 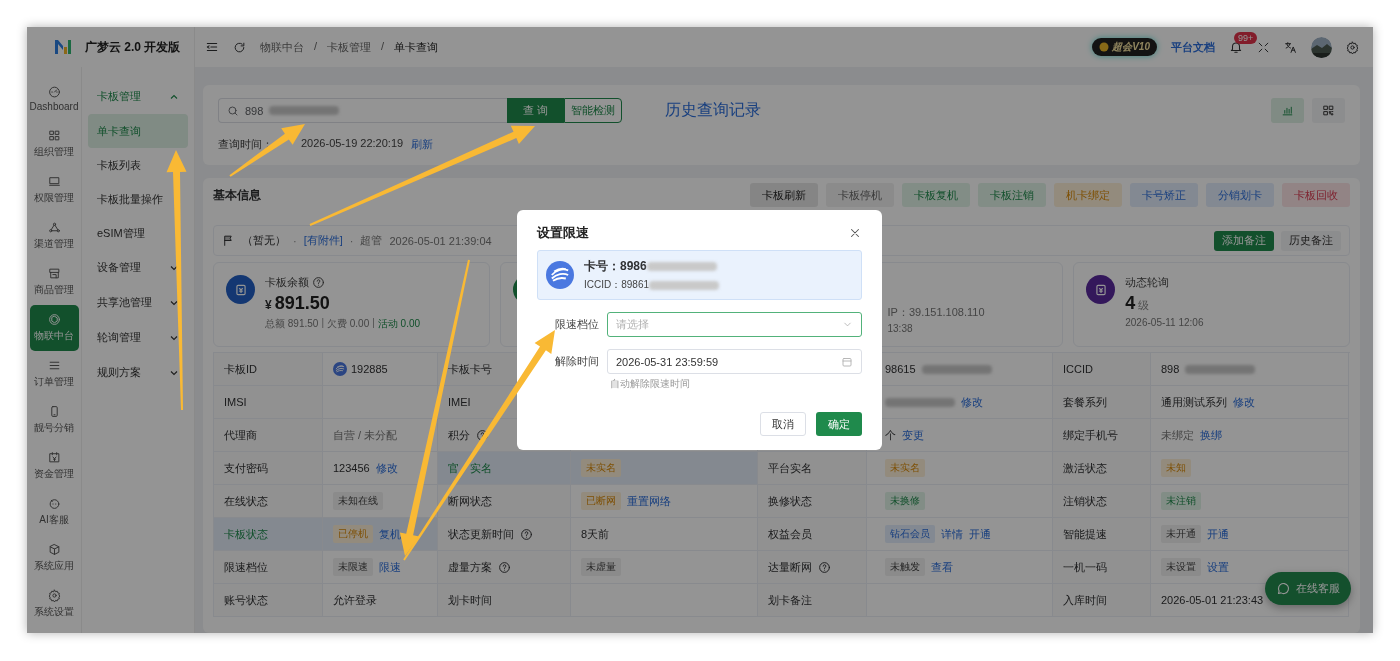 What do you see at coordinates (245, 144) in the screenshot?
I see `query-time-label: 查询时间：` at bounding box center [245, 144].